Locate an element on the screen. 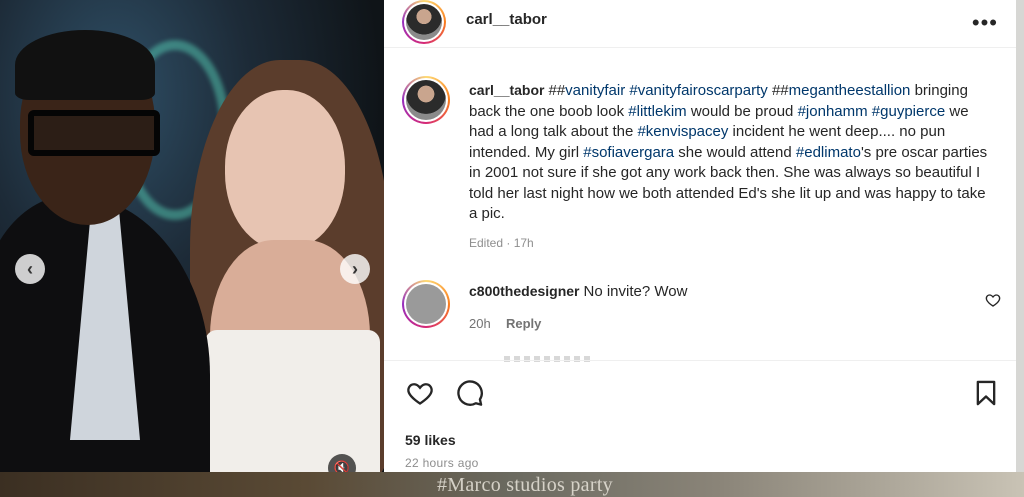 The height and width of the screenshot is (497, 1024). commenter-username: c800thedesigner is located at coordinates (524, 291).